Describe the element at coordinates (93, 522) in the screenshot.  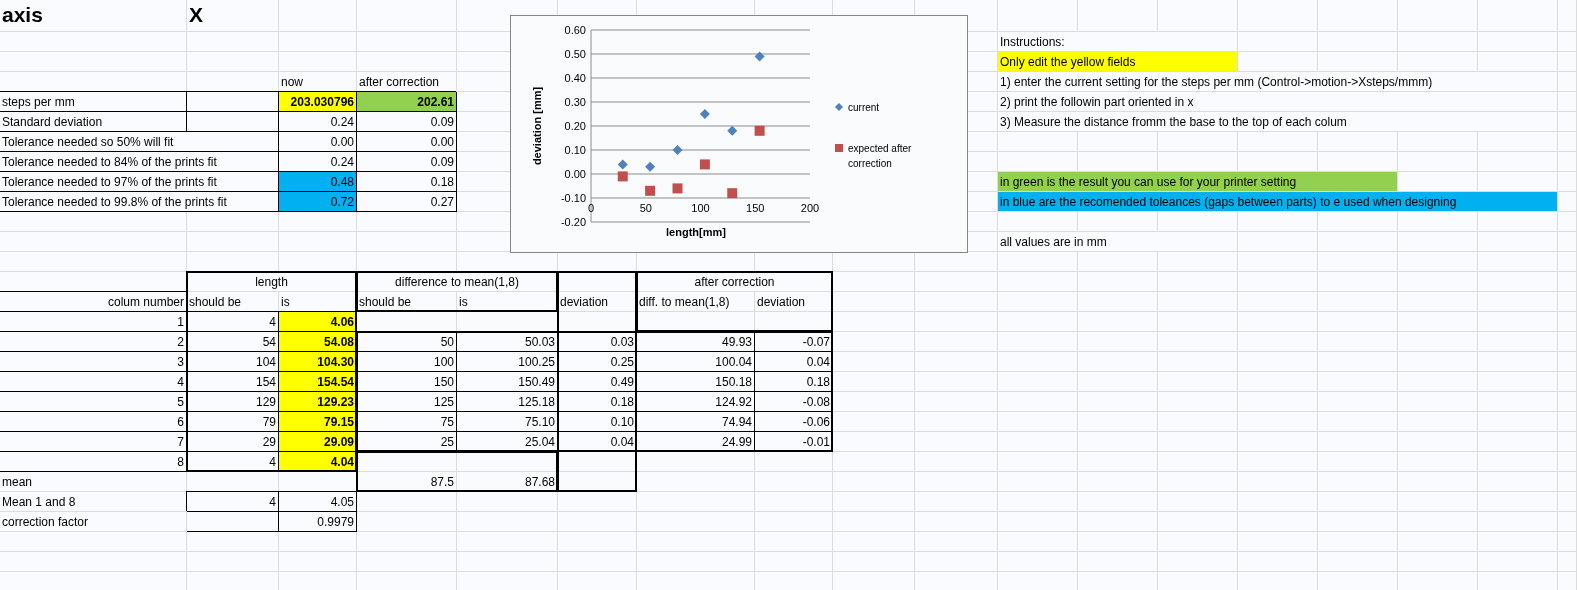
I see `row-label: correction factor` at that location.